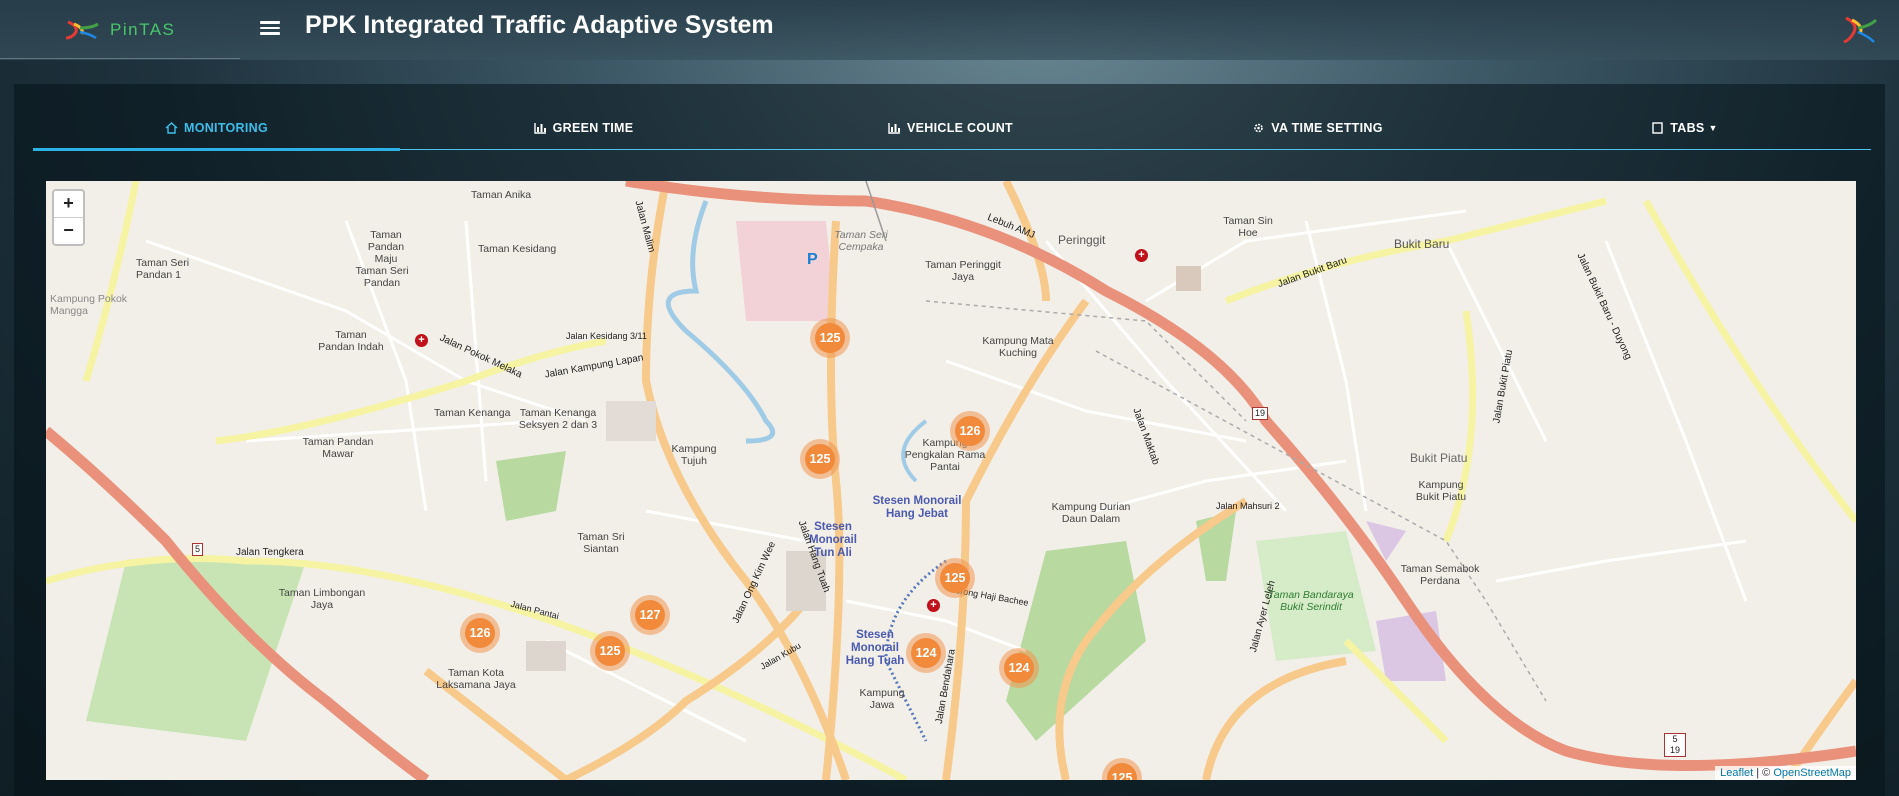 This screenshot has width=1899, height=796. What do you see at coordinates (539, 25) in the screenshot?
I see `page-title: PPK Integrated Traffic Adaptive System` at bounding box center [539, 25].